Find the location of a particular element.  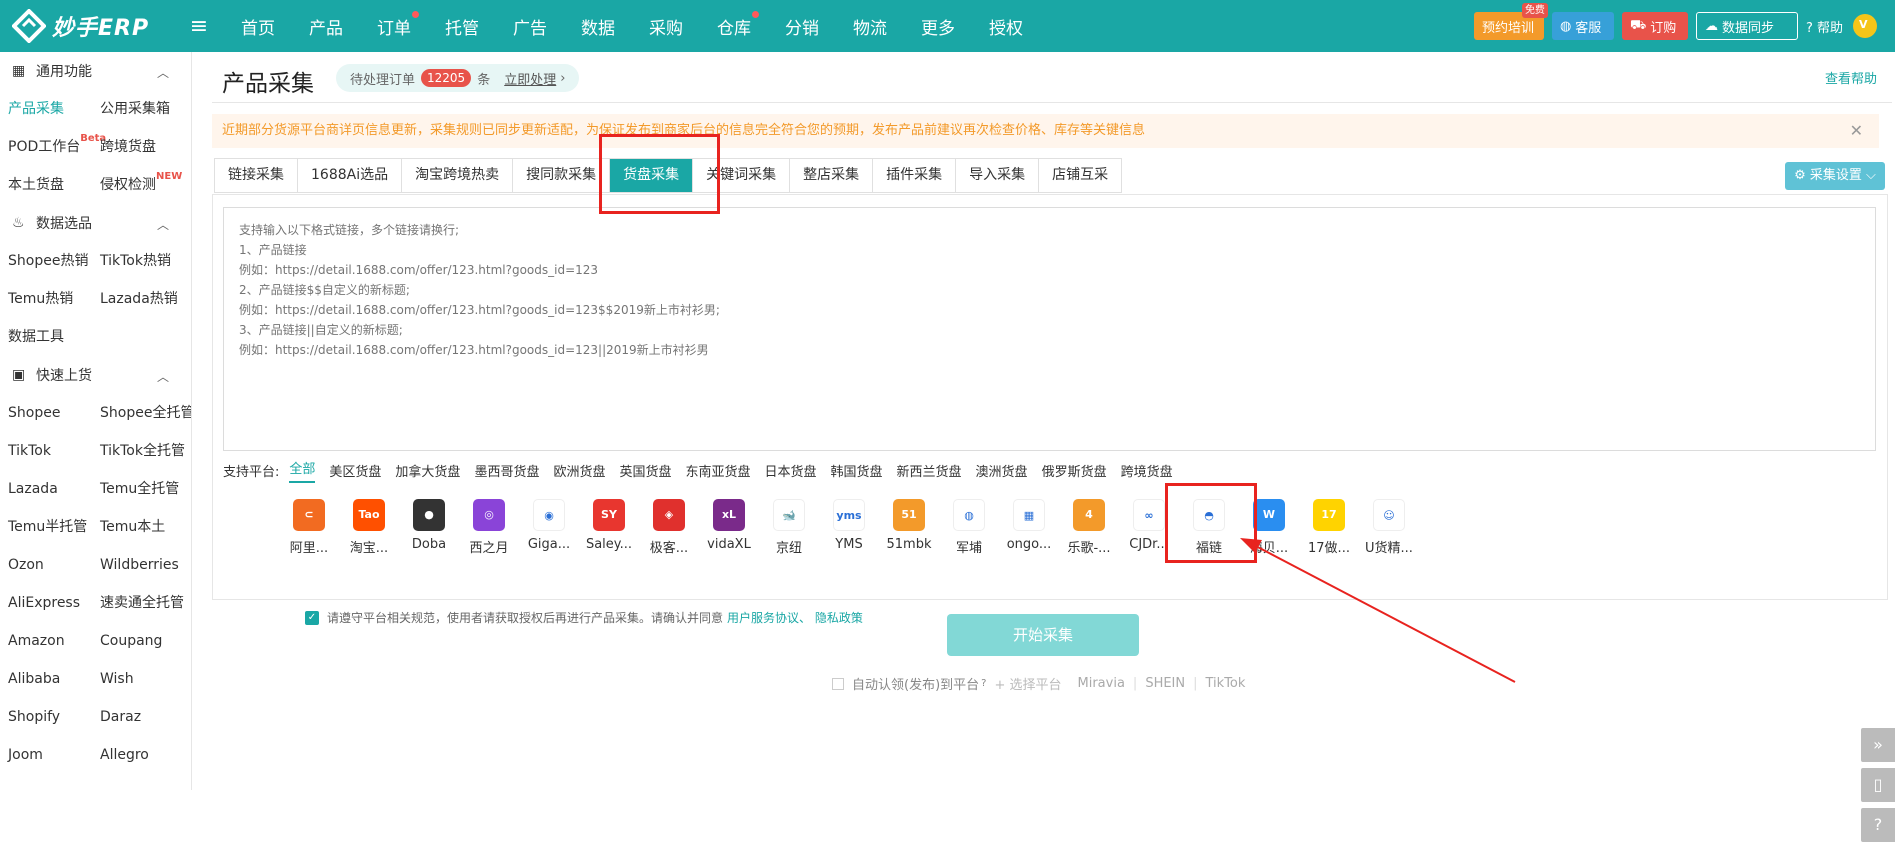

nav-item: 授权 is located at coordinates (1006, 26).